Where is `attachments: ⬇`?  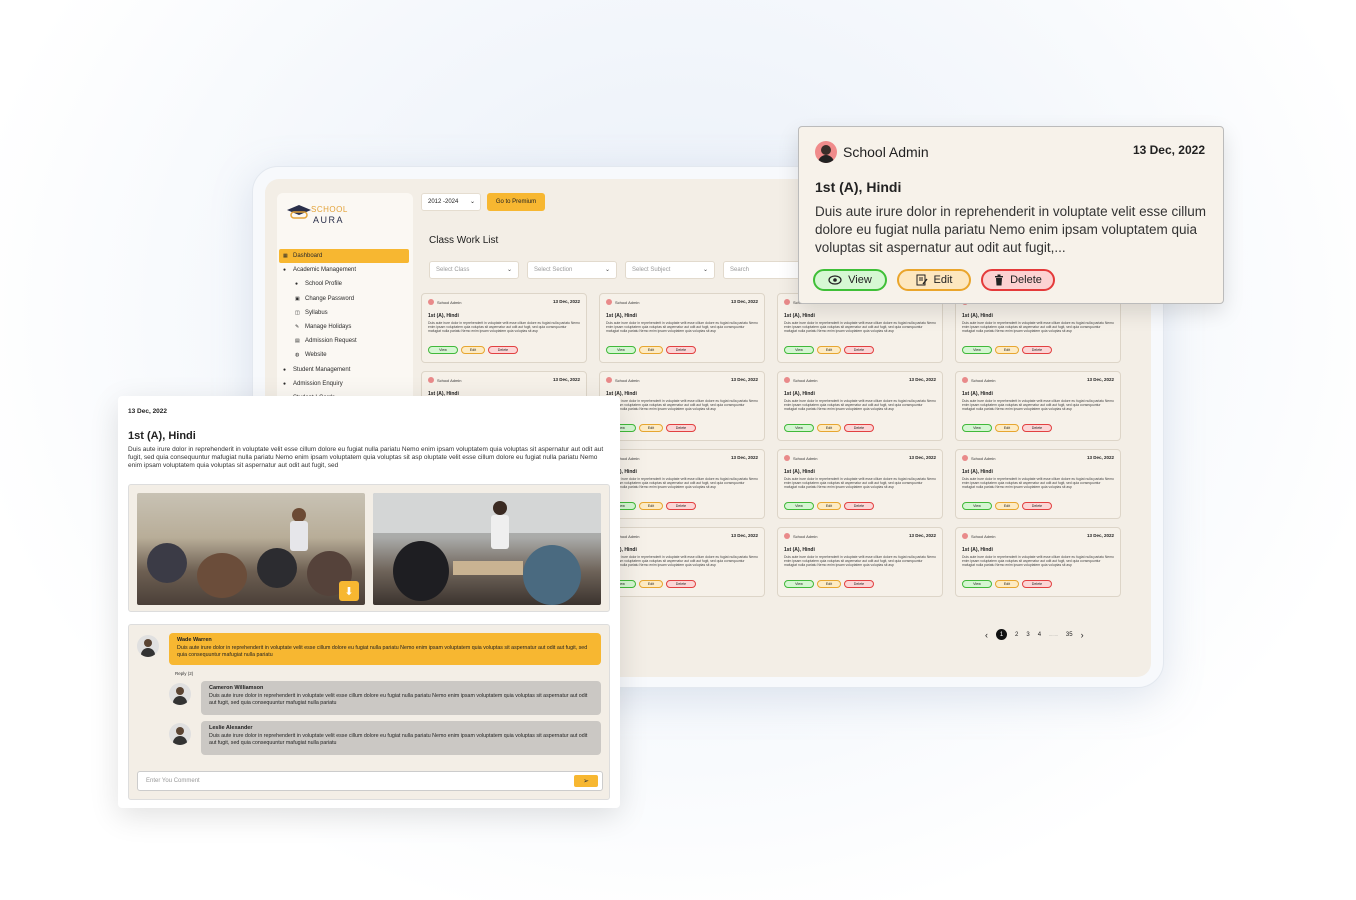 attachments: ⬇ is located at coordinates (369, 548).